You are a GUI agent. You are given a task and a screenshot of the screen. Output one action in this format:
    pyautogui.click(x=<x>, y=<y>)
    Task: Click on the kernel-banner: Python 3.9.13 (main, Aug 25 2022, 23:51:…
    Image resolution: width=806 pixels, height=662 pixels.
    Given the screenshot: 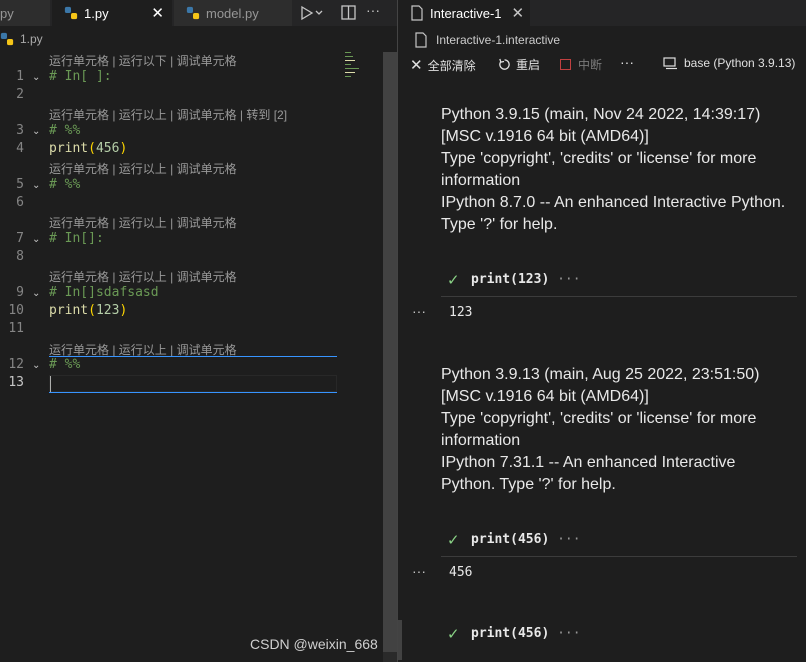 What is the action you would take?
    pyautogui.click(x=600, y=430)
    